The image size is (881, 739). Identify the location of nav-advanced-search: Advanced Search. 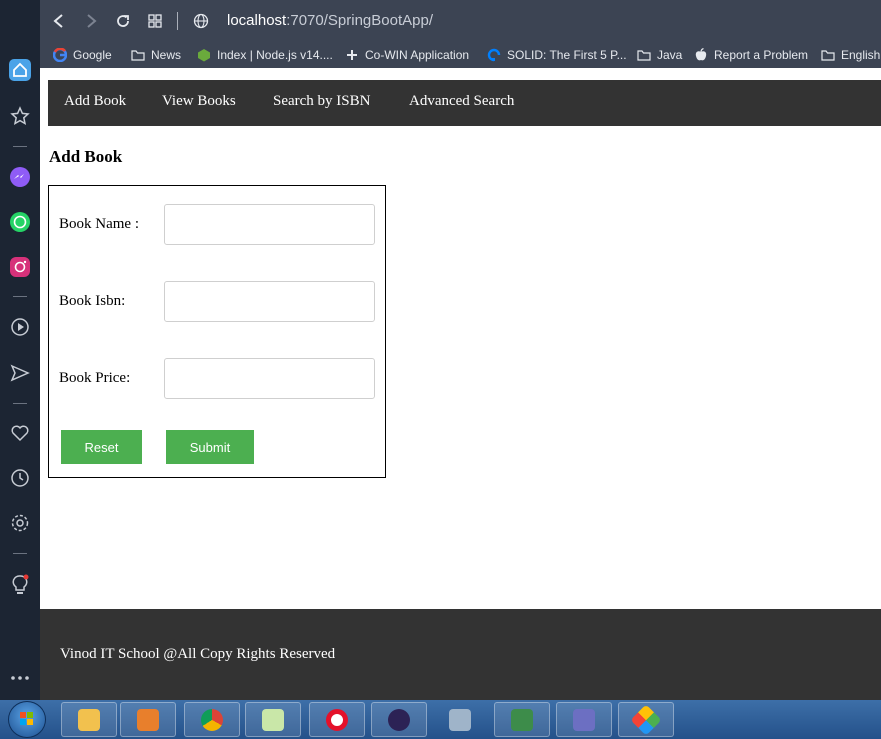
(461, 101).